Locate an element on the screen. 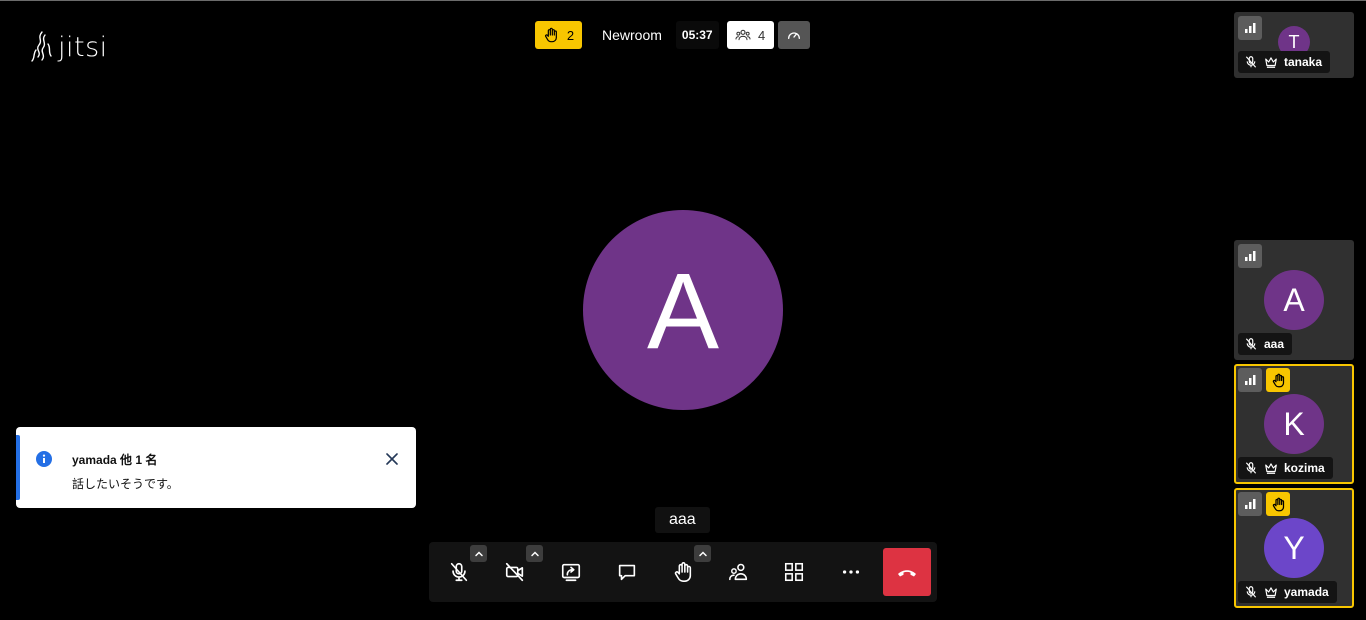 Image resolution: width=1366 pixels, height=620 pixels. chat-icon is located at coordinates (627, 572).